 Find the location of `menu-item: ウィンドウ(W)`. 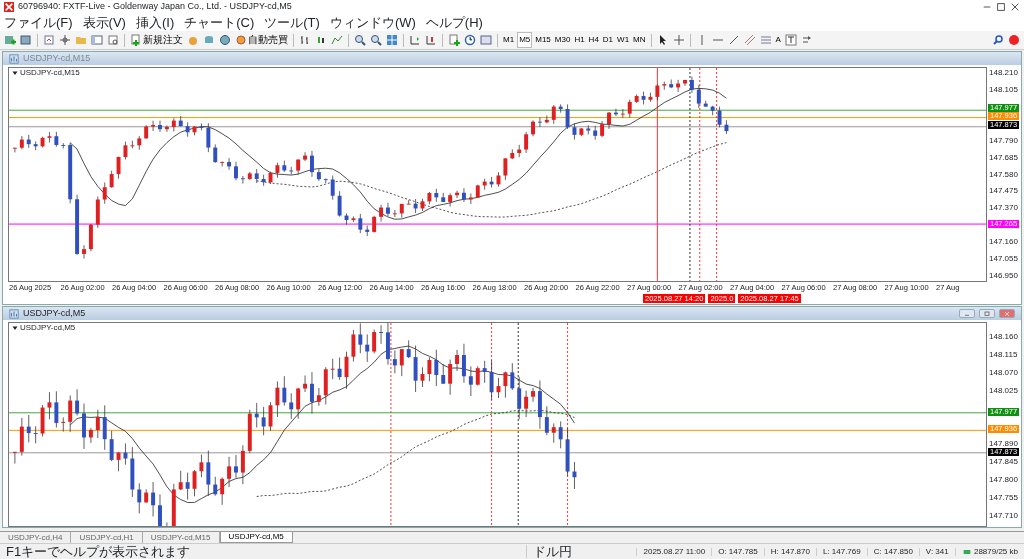

menu-item: ウィンドウ(W) is located at coordinates (372, 22).